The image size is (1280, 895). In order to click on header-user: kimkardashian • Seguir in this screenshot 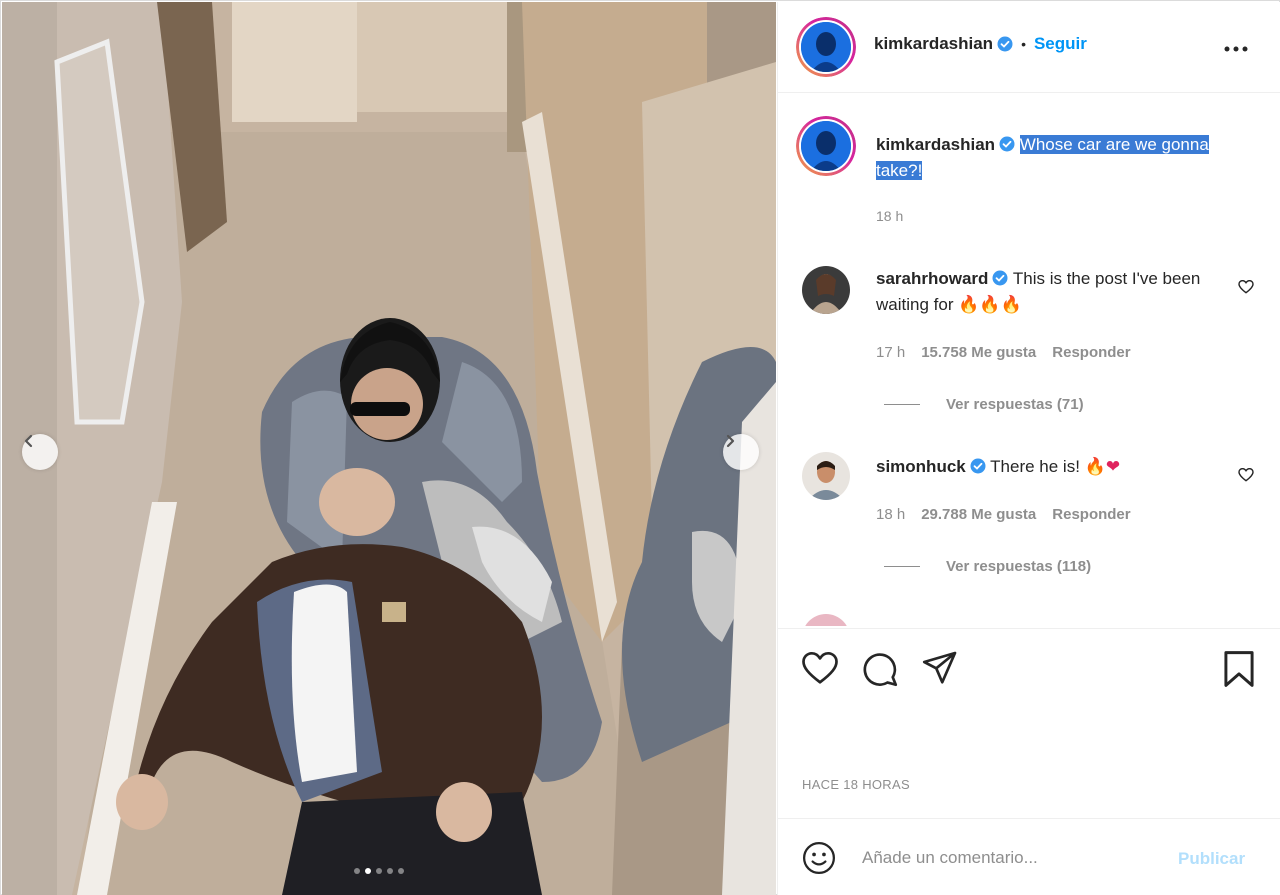, I will do `click(980, 44)`.